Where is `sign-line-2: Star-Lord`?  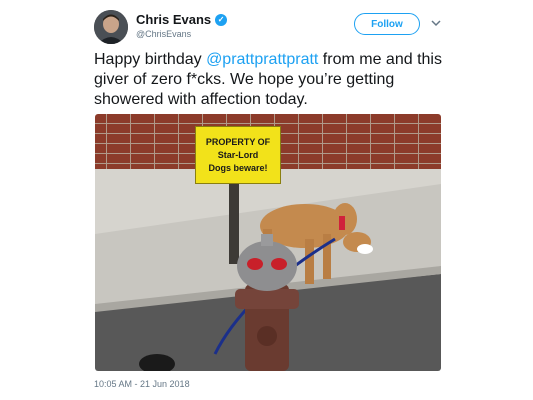 sign-line-2: Star-Lord is located at coordinates (238, 154).